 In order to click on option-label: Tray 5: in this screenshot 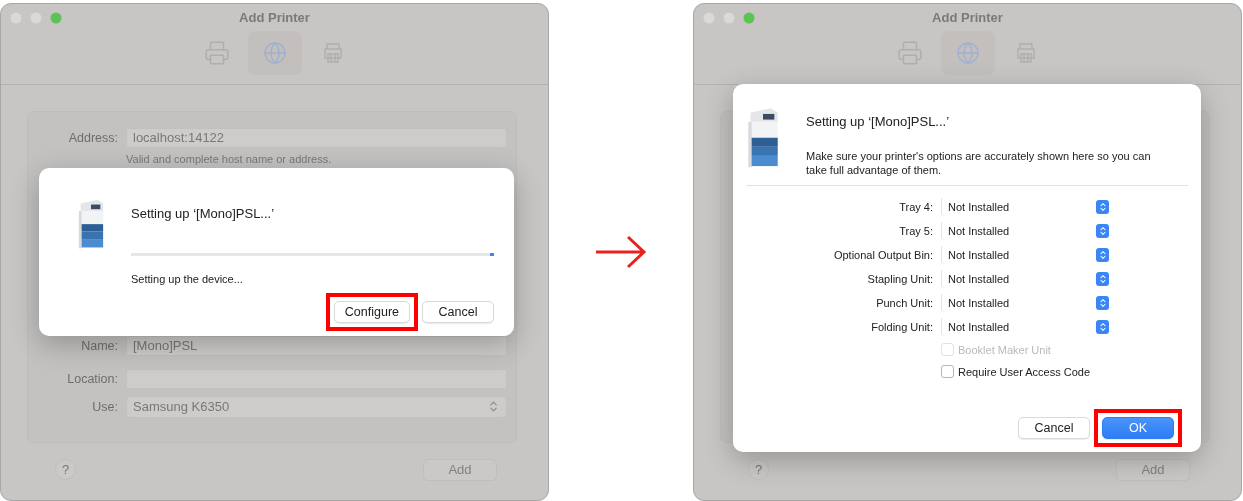, I will do `click(915, 230)`.